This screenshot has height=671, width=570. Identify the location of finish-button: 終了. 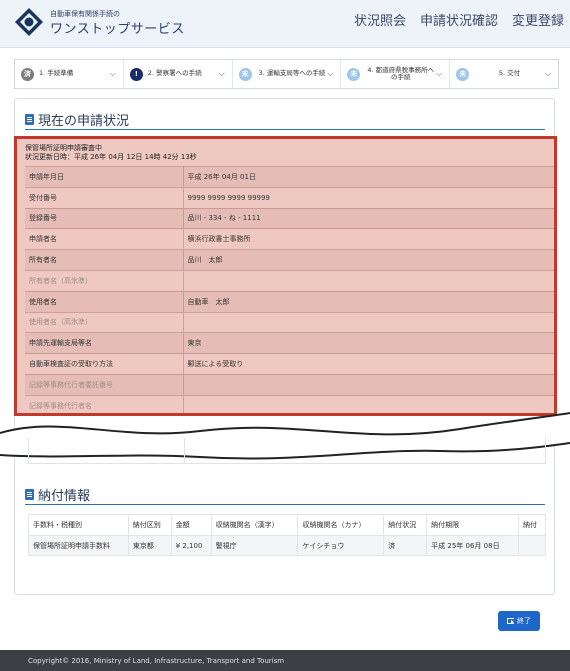
(519, 621).